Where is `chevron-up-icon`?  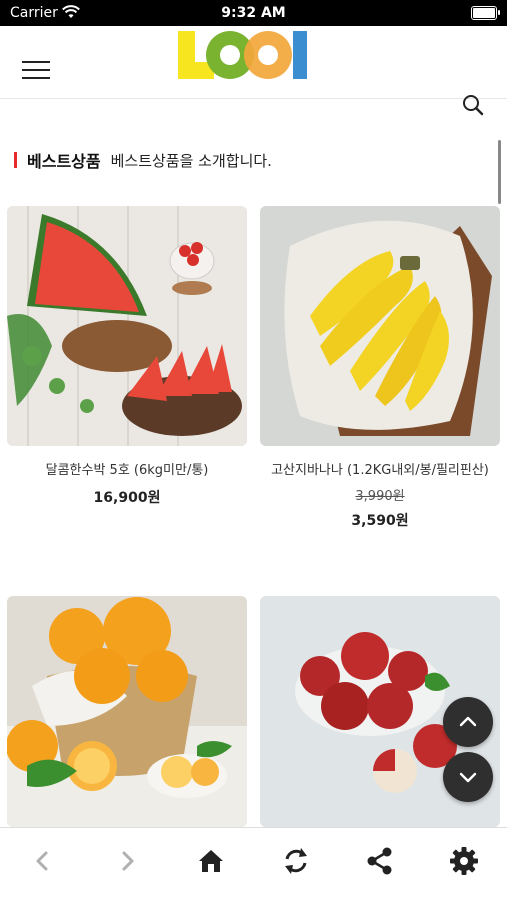 chevron-up-icon is located at coordinates (468, 721).